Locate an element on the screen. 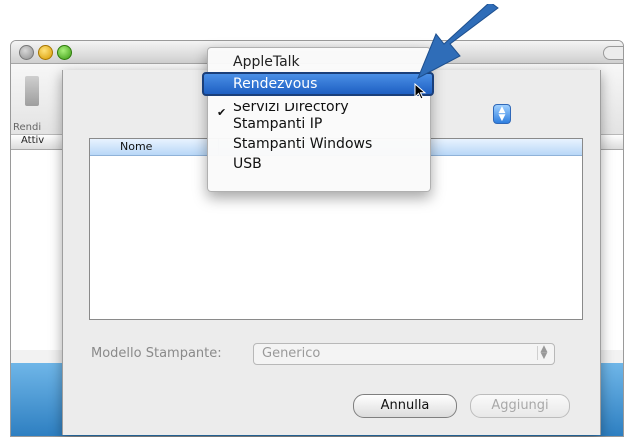 The image size is (630, 437). column-header-name: Nome is located at coordinates (136, 146).